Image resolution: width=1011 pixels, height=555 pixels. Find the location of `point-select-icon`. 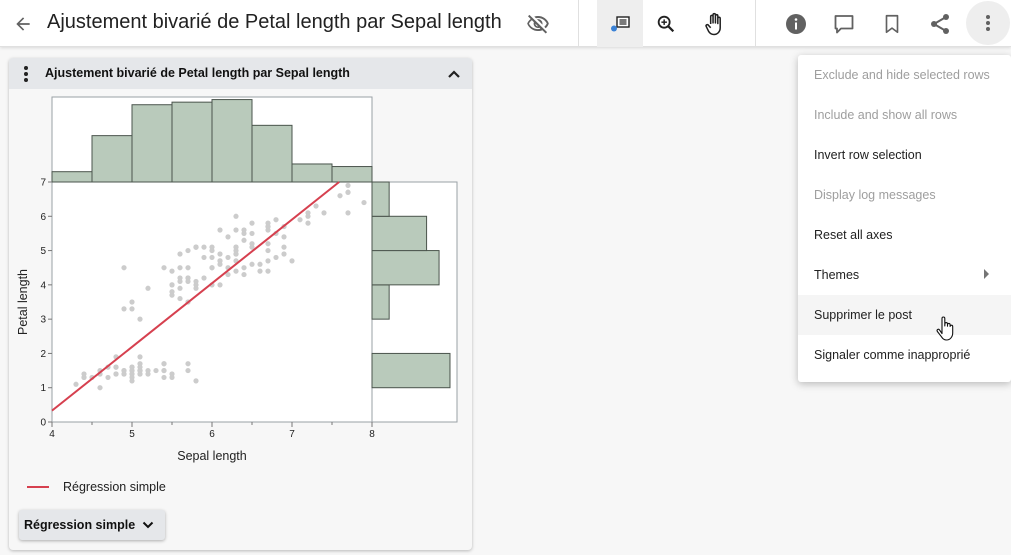

point-select-icon is located at coordinates (620, 23).